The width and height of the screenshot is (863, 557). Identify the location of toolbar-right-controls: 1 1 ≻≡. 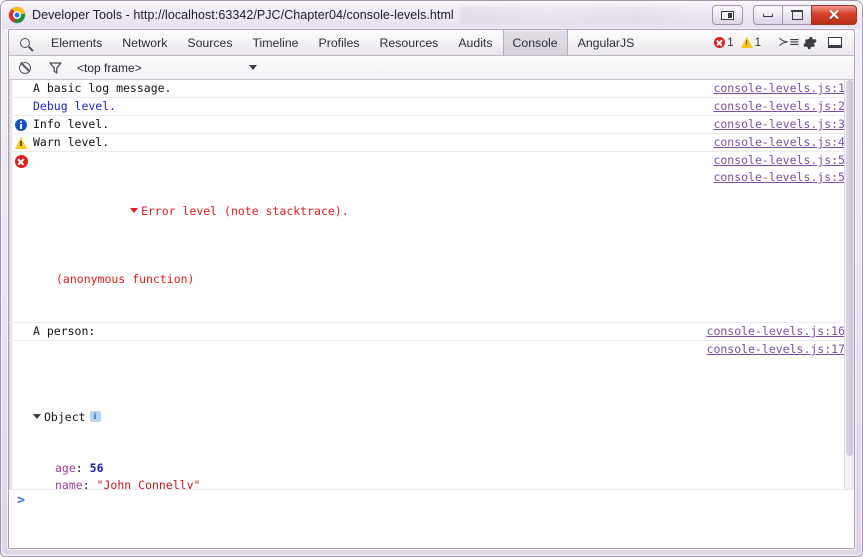
(784, 42).